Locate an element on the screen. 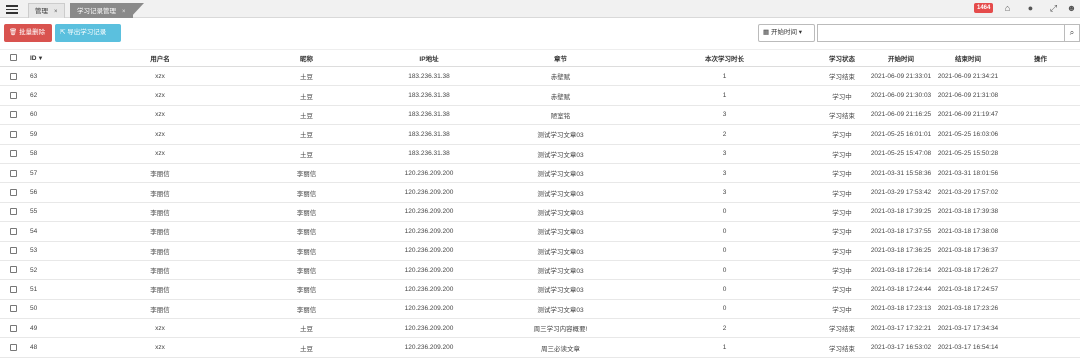 The height and width of the screenshot is (363, 1080). cell-id: 63 is located at coordinates (51, 76).